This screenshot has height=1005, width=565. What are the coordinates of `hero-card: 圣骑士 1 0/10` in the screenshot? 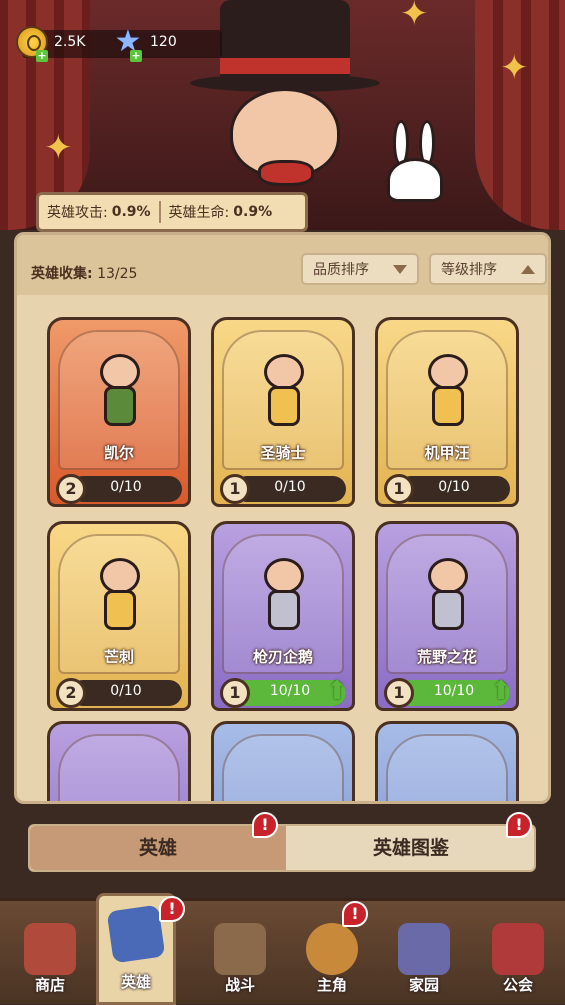 It's located at (283, 412).